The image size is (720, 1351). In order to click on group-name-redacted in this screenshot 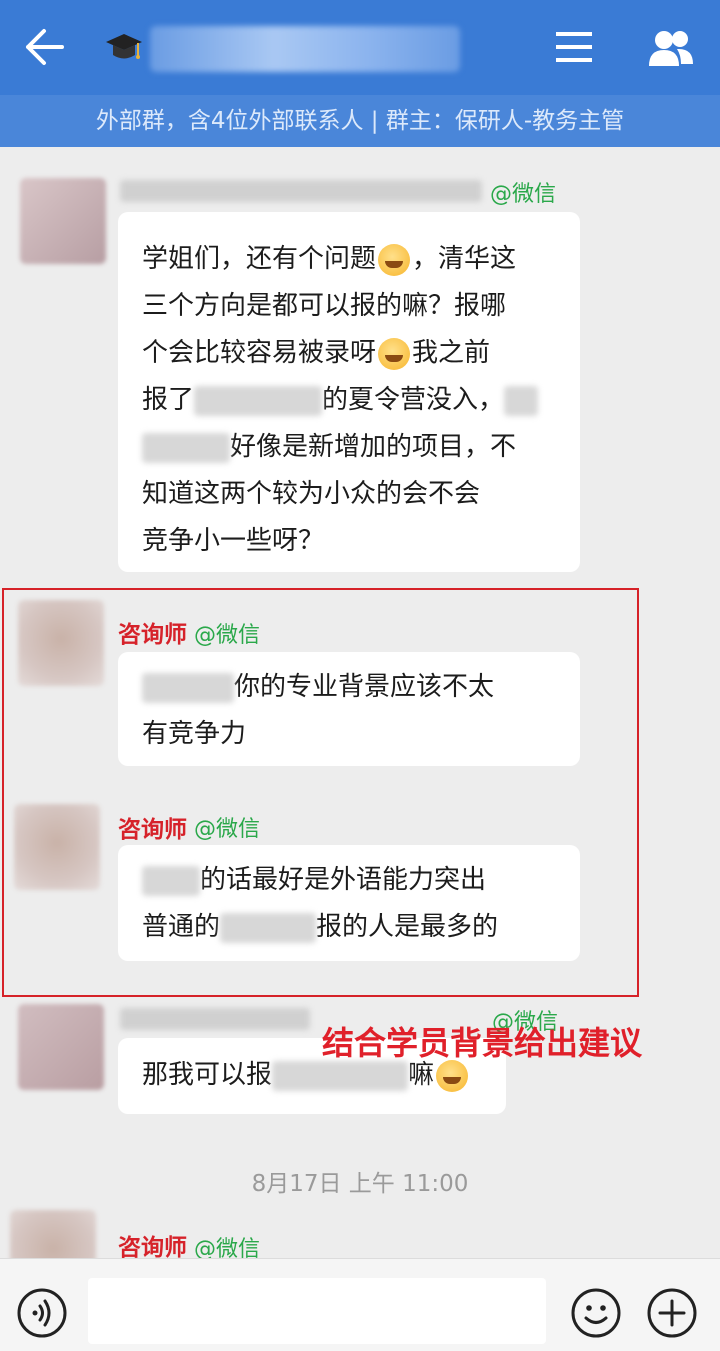, I will do `click(305, 49)`.